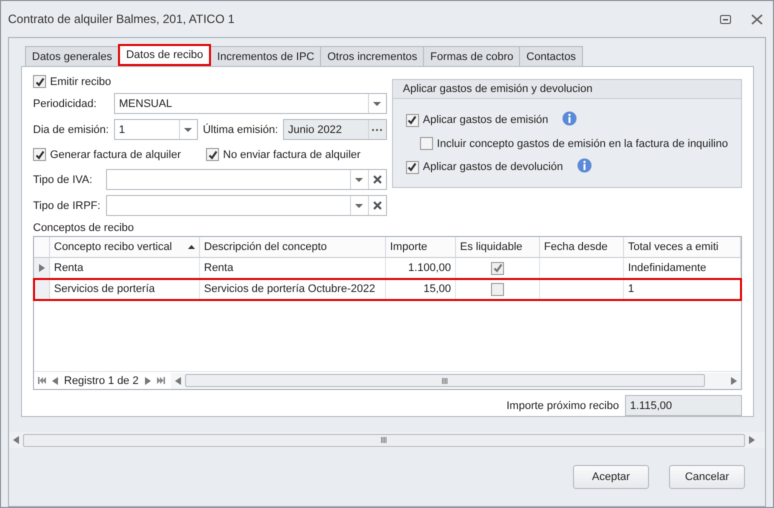  Describe the element at coordinates (471, 56) in the screenshot. I see `tab: Formas de cobro` at that location.